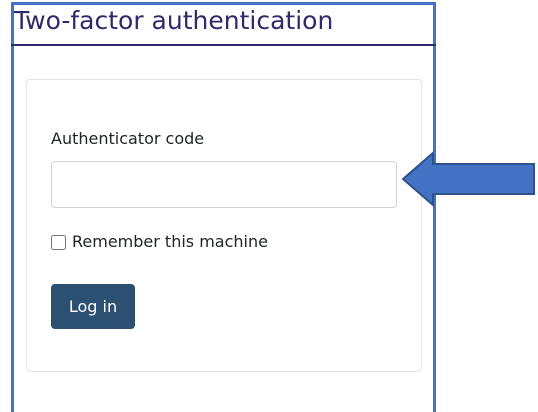  I want to click on authenticator-code-label: Authenticator code, so click(128, 138).